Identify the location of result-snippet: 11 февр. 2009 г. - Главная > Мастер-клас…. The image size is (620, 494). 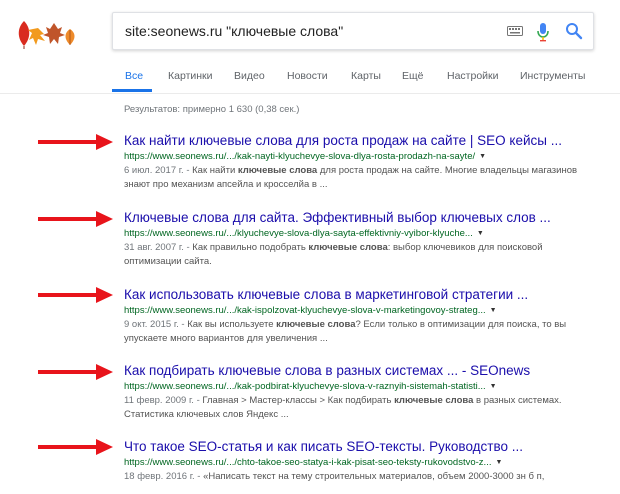
(359, 407).